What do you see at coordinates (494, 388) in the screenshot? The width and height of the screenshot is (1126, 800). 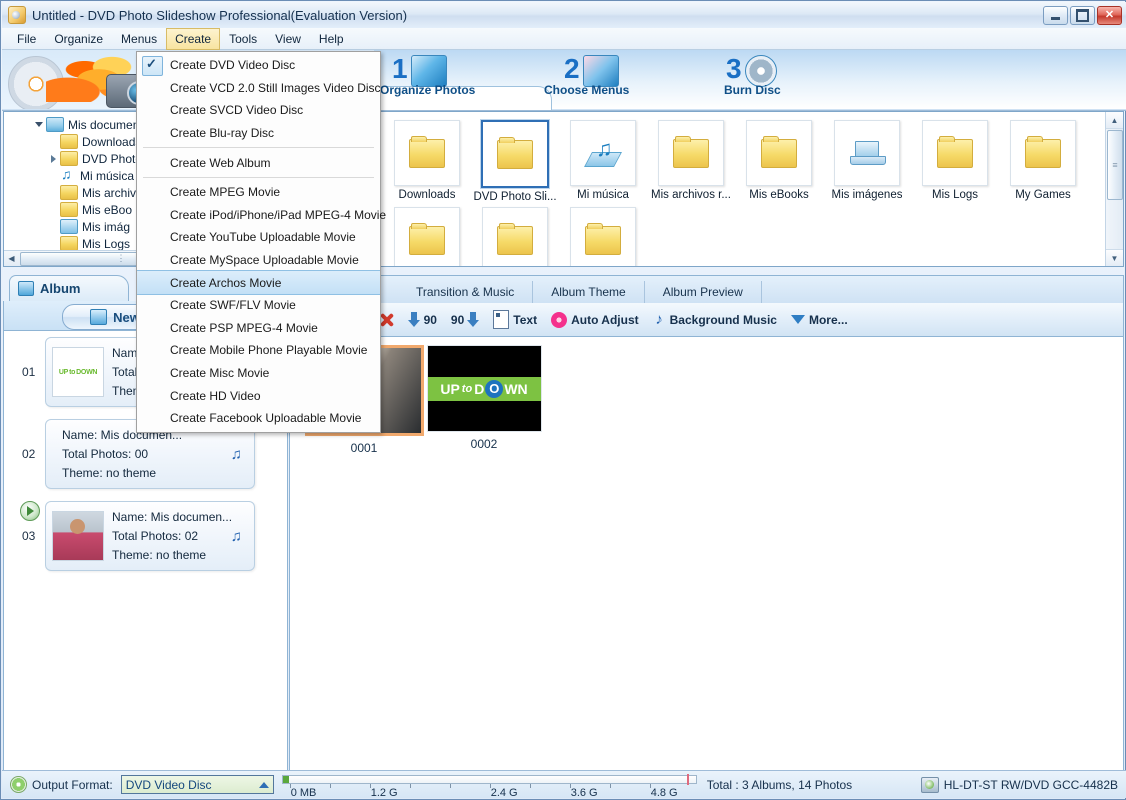 I see `logo-circle-o: O` at bounding box center [494, 388].